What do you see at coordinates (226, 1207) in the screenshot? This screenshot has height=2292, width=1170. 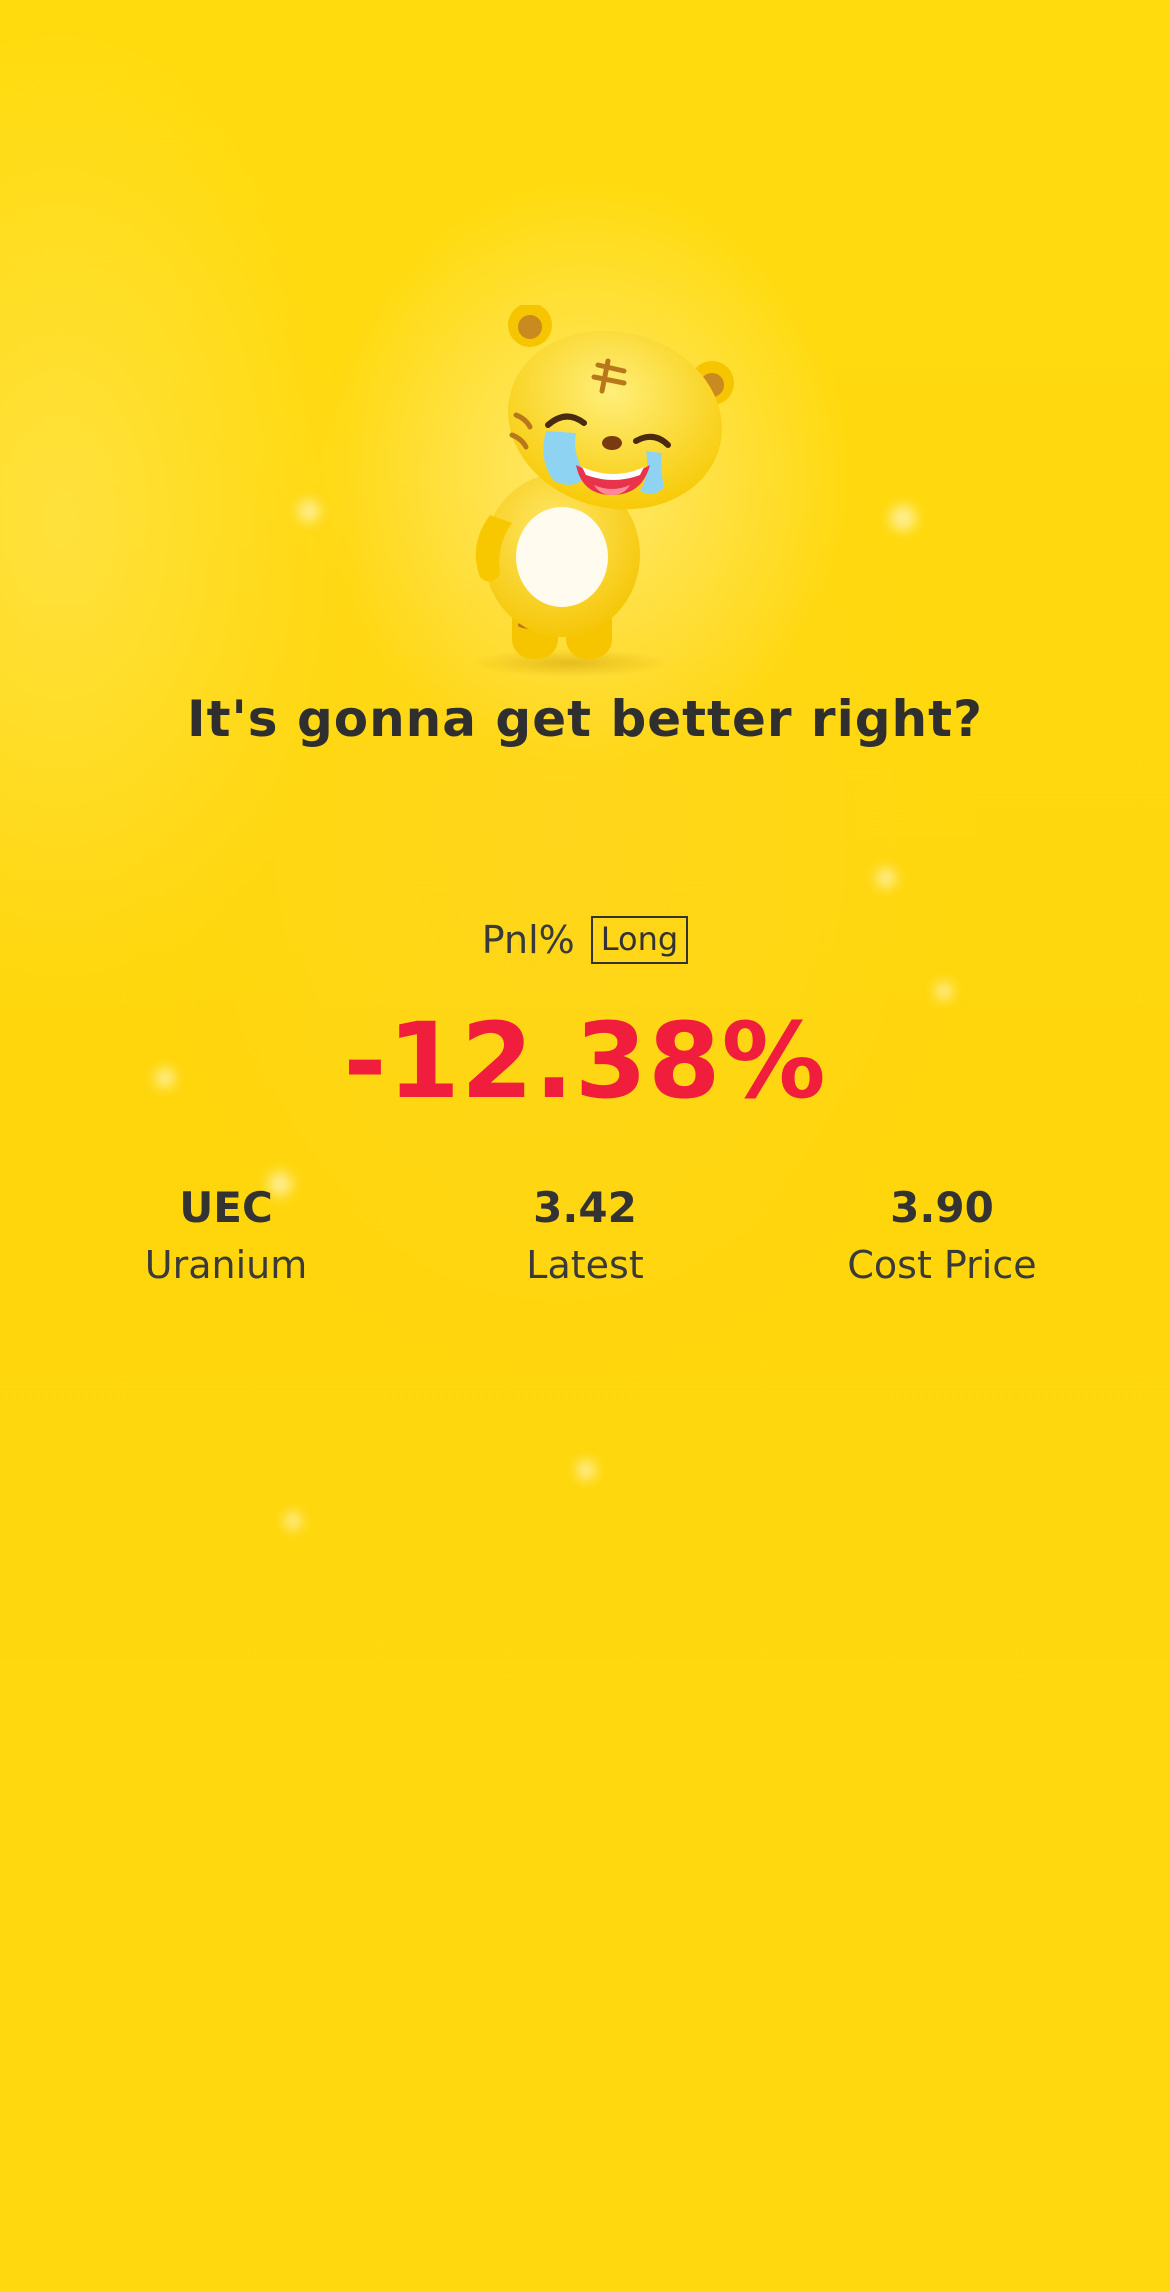 I see `stat-value: UEC` at bounding box center [226, 1207].